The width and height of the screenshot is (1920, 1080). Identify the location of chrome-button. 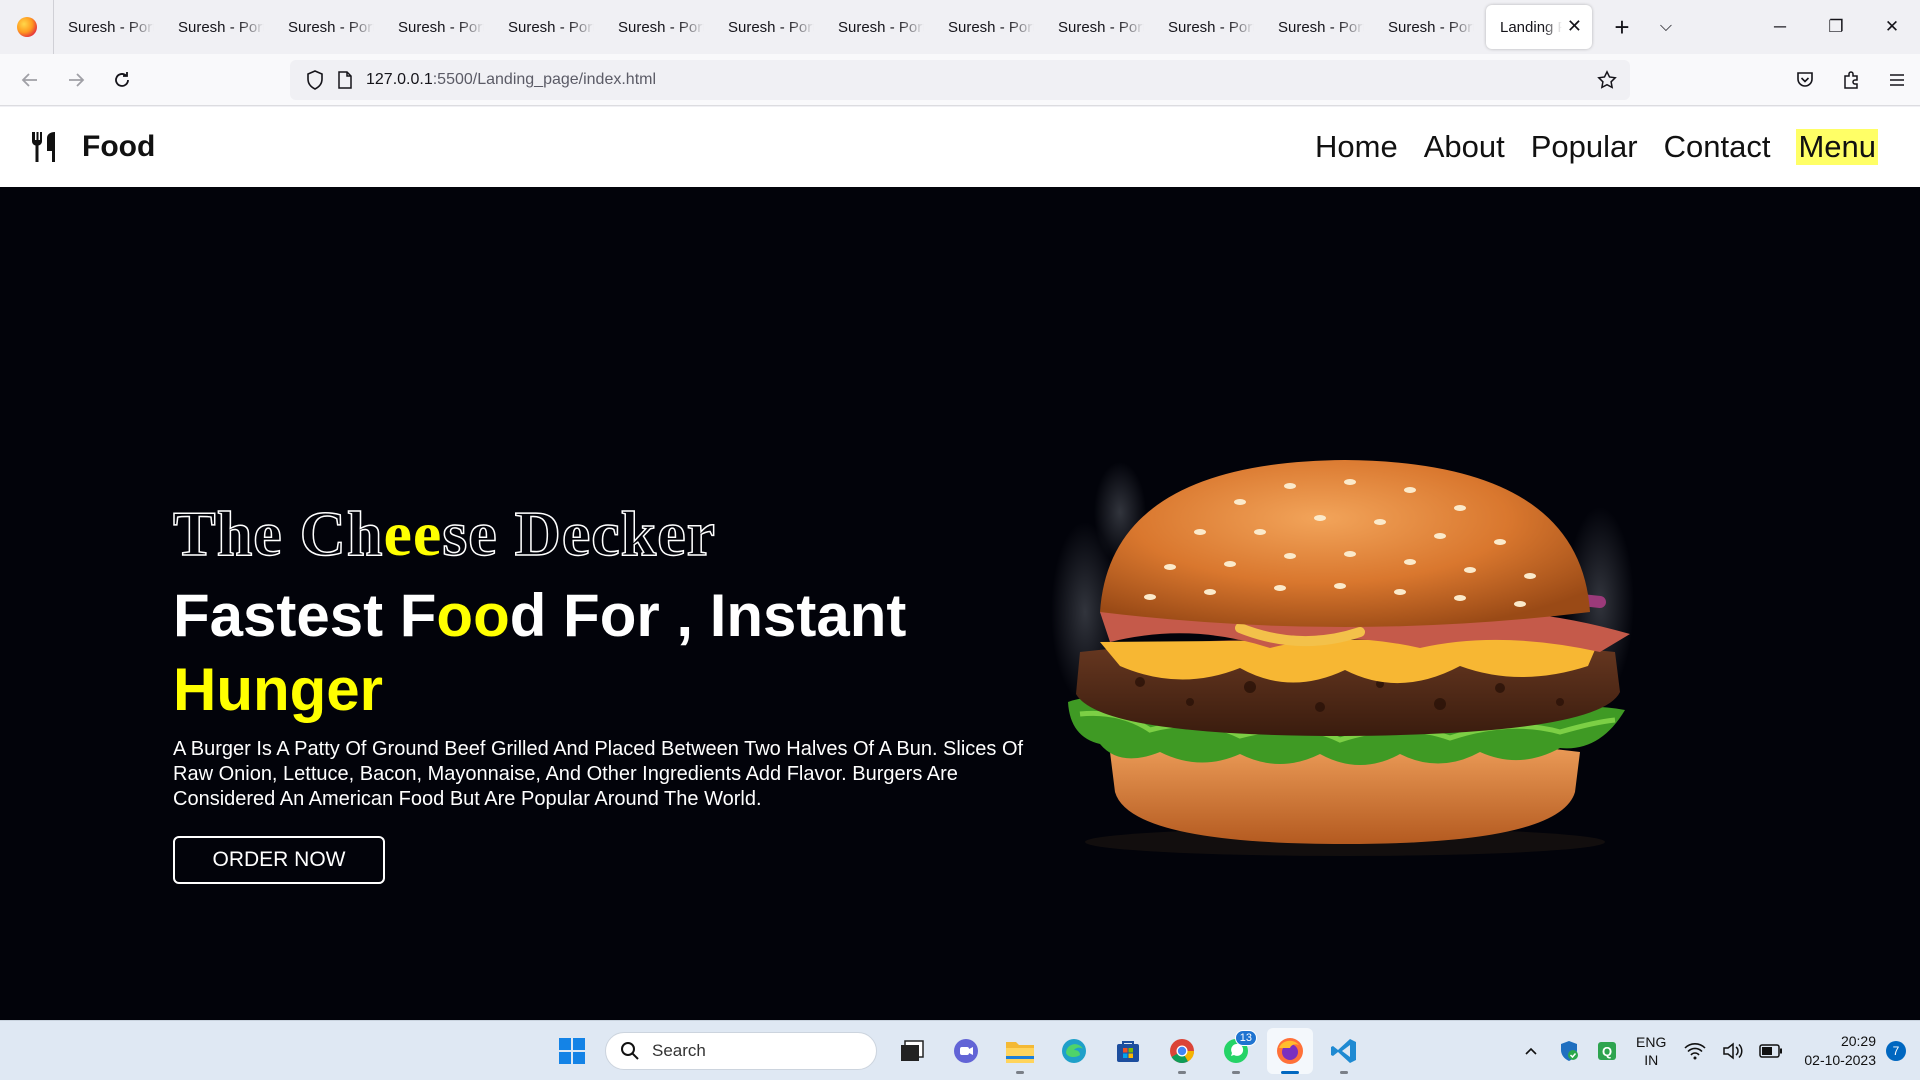
(1182, 1051).